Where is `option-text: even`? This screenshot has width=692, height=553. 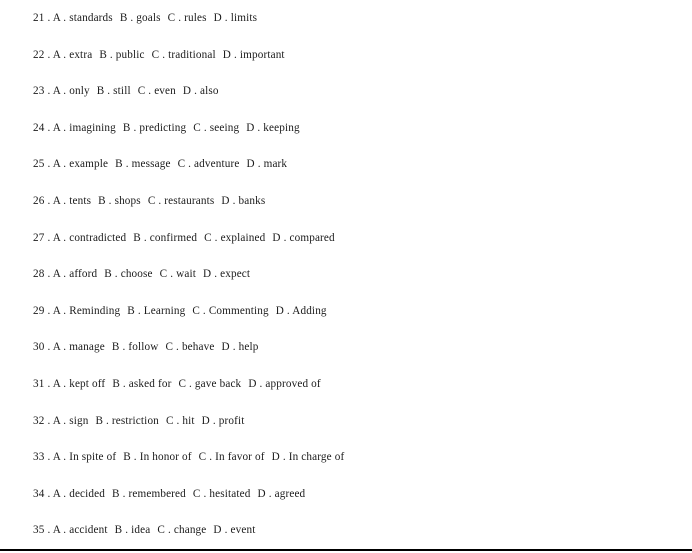
option-text: even is located at coordinates (165, 91).